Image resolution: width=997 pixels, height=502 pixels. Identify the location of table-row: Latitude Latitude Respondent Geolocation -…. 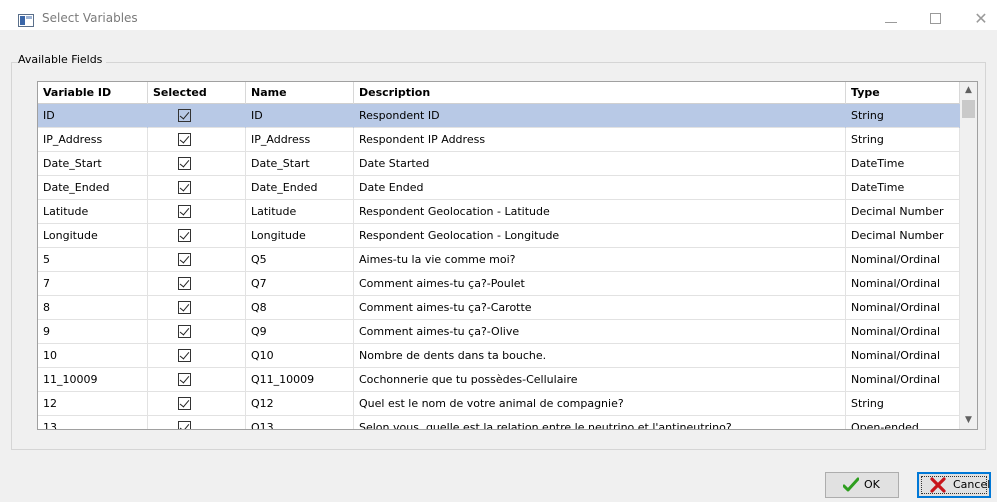
(499, 212).